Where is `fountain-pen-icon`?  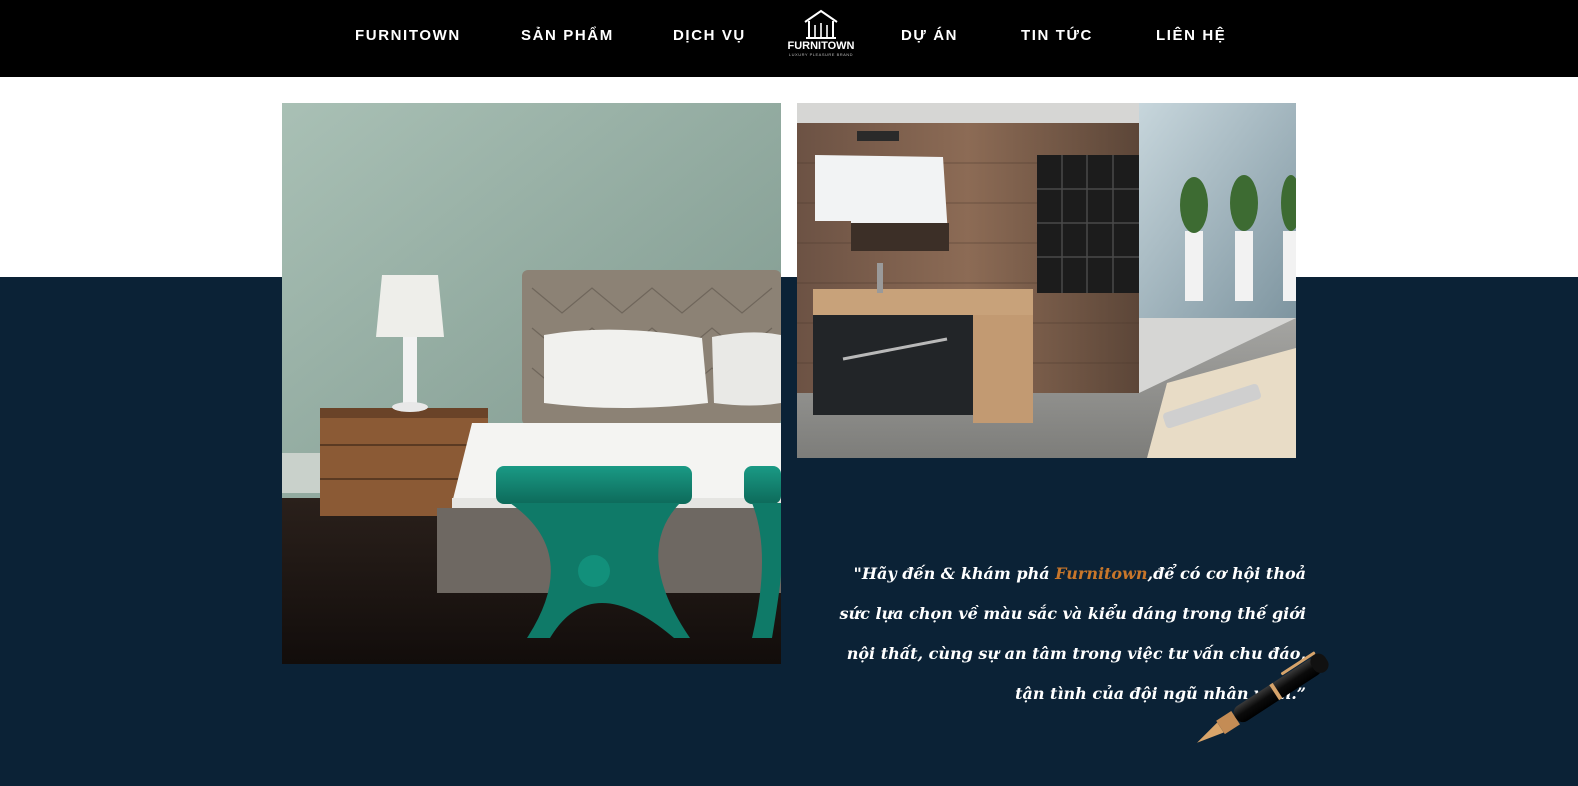 fountain-pen-icon is located at coordinates (1265, 695).